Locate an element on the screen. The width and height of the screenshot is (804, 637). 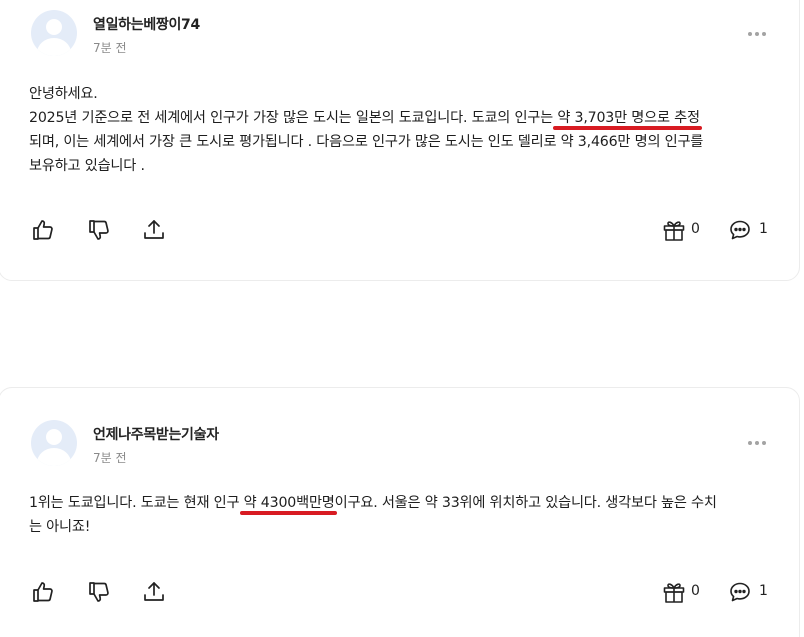
post-text: 1위는 도쿄입니다. 도쿄는 현재 인구 is located at coordinates (136, 503).